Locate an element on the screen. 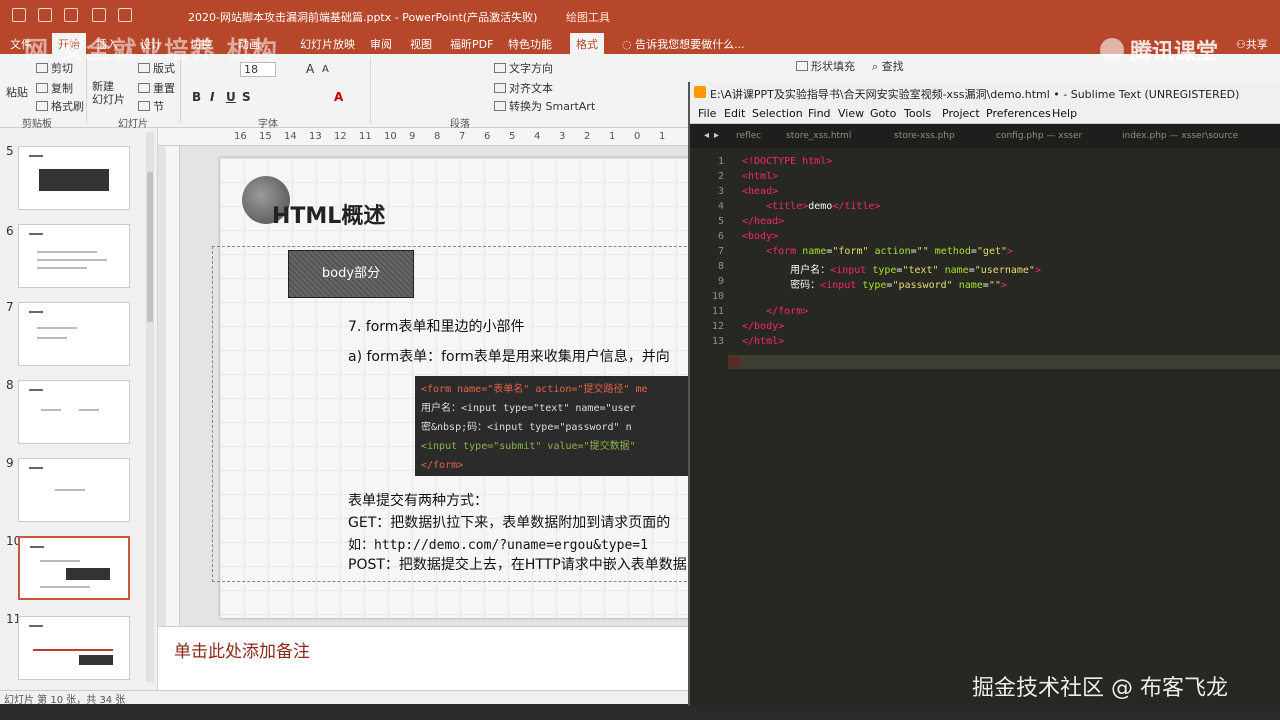 This screenshot has height=720, width=1280. brush-icon is located at coordinates (42, 106).